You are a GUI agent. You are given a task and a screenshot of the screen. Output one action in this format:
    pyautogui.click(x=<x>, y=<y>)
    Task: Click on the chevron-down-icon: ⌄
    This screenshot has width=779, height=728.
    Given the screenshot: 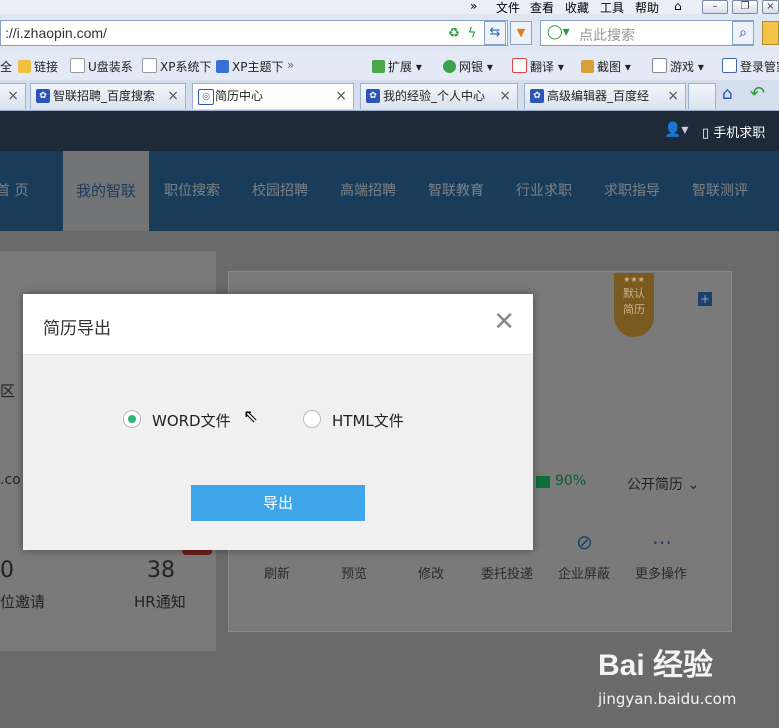 What is the action you would take?
    pyautogui.click(x=693, y=485)
    